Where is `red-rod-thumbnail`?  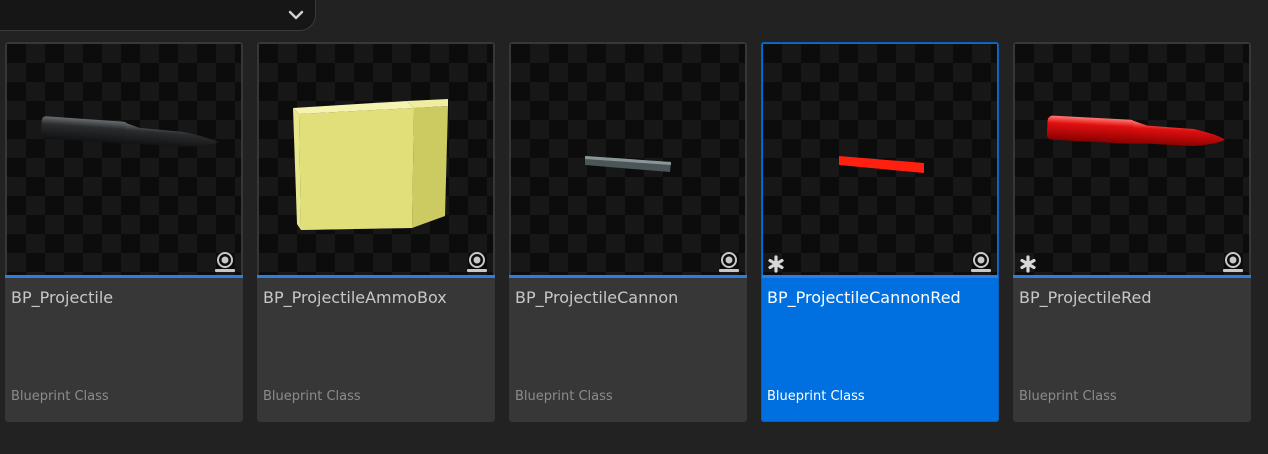
red-rod-thumbnail is located at coordinates (881, 164).